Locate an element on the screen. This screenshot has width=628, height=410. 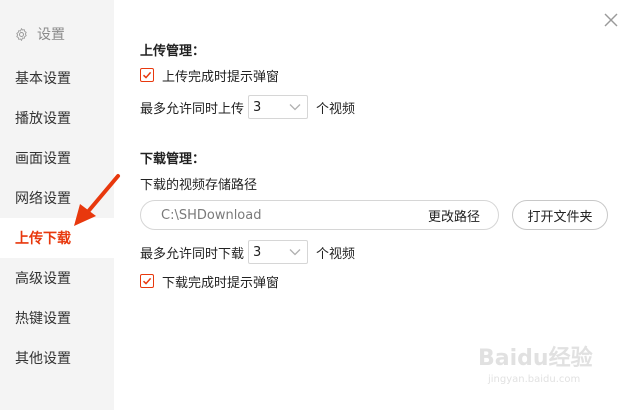
sidebar-item-label: 网络设置 is located at coordinates (43, 199).